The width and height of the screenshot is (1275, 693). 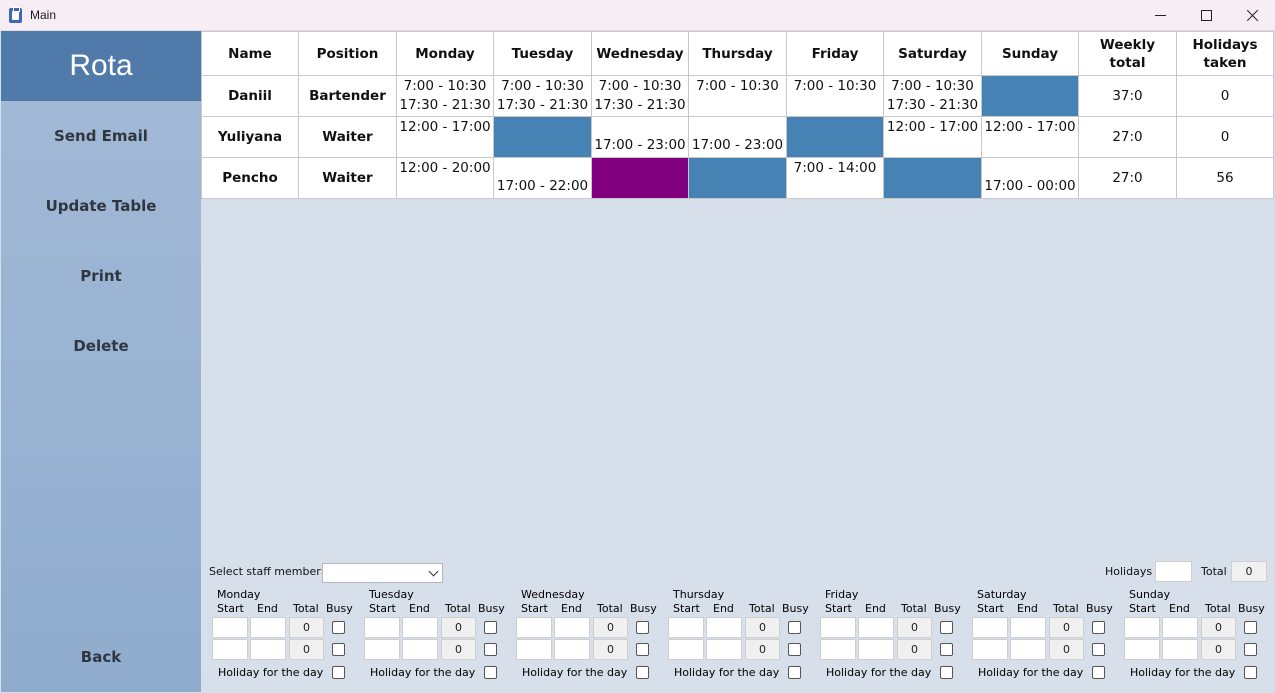 I want to click on cell-saturday, so click(x=932, y=178).